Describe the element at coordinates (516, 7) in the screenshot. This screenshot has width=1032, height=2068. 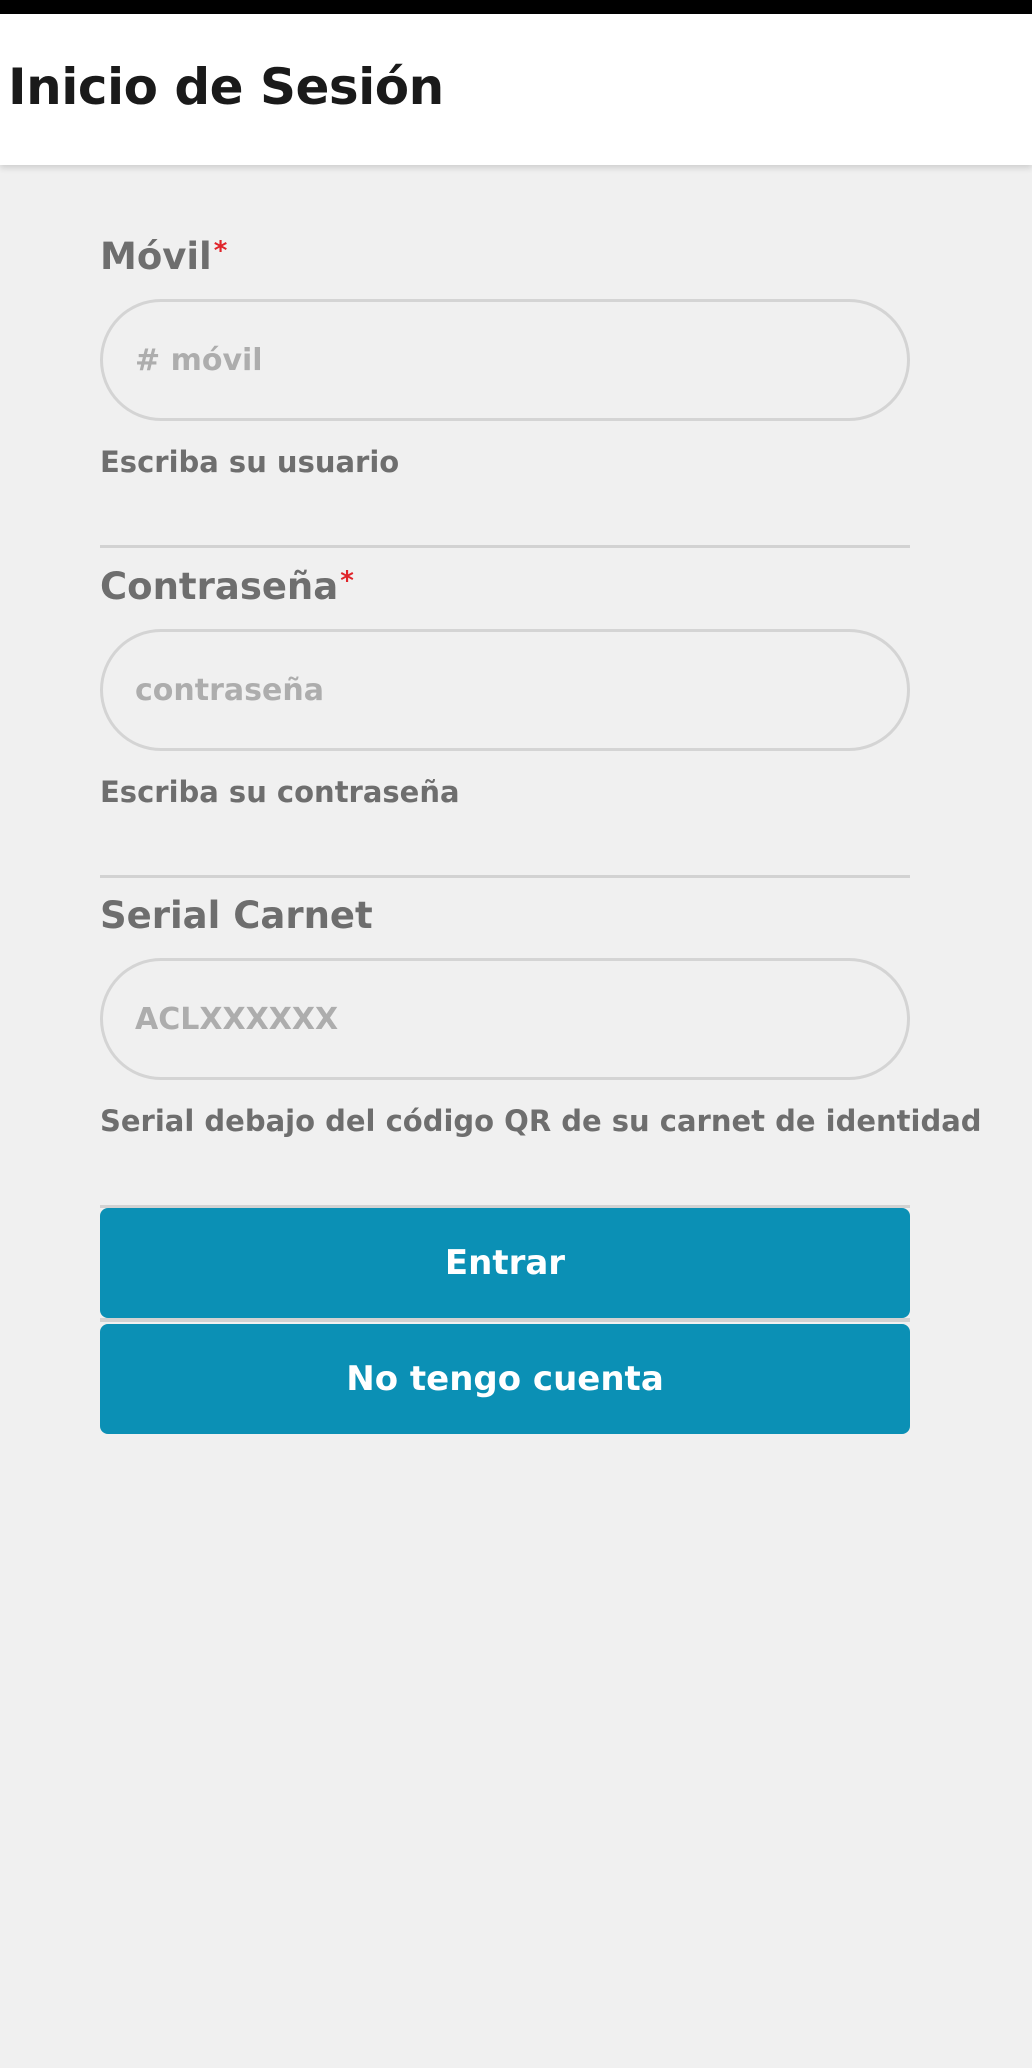
I see `status-bar` at that location.